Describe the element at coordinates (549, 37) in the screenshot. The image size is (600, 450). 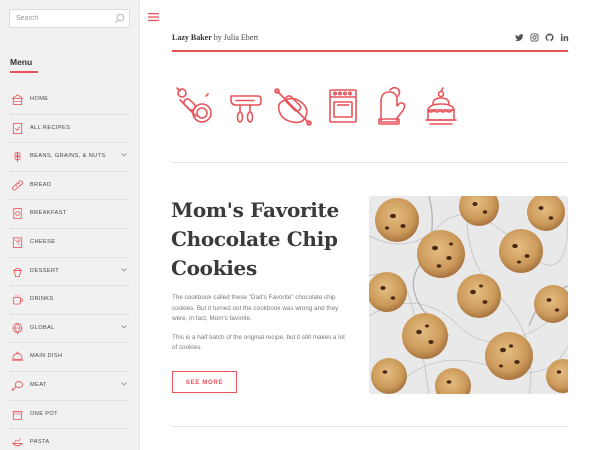
I see `github-icon` at that location.